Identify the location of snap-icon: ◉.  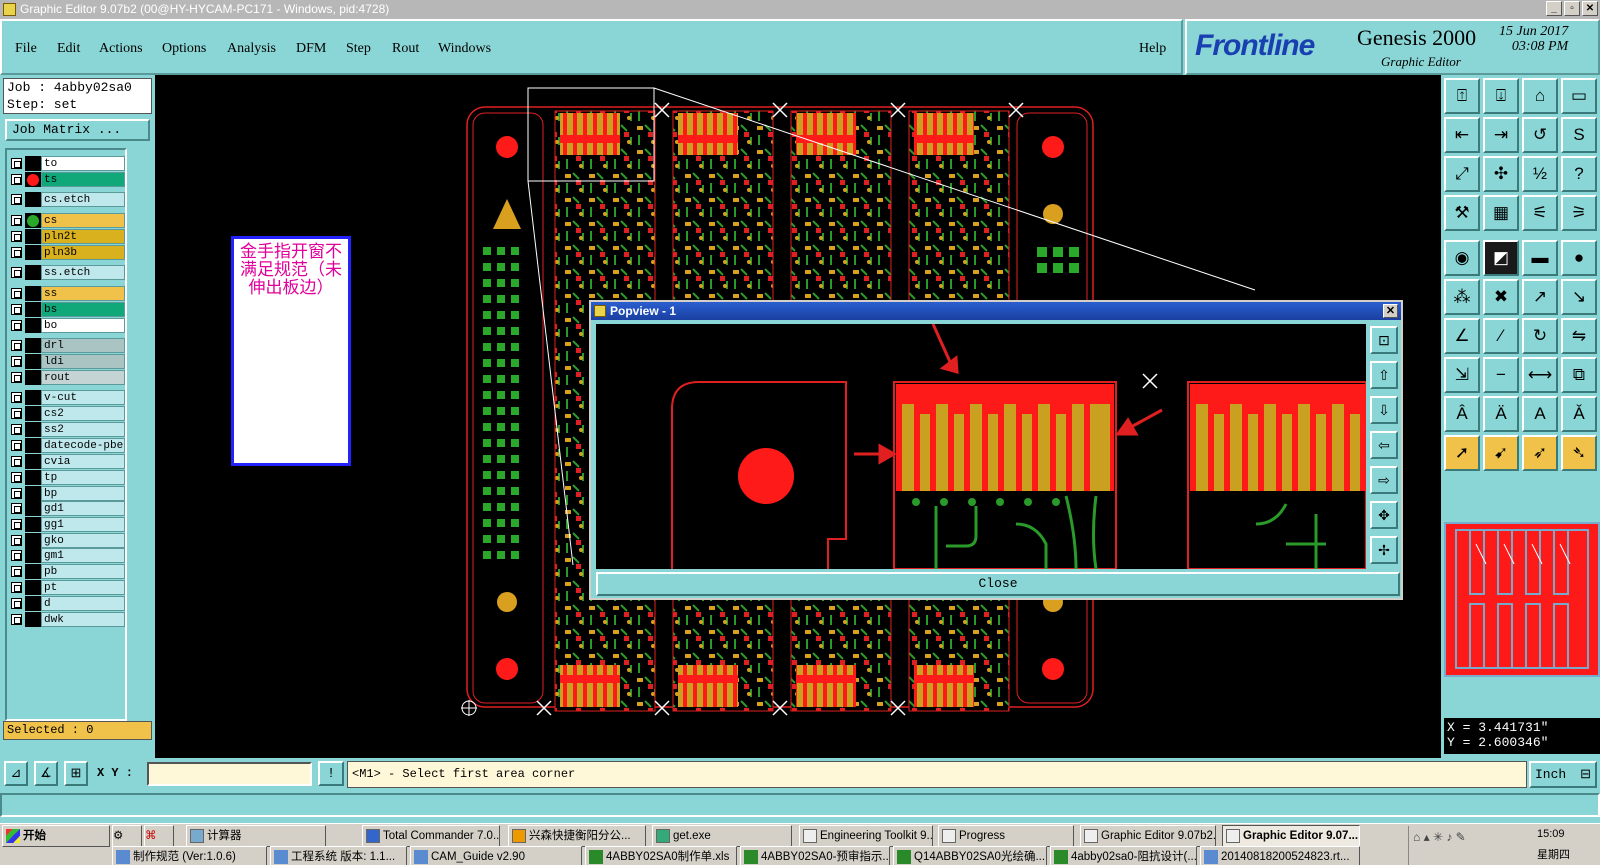
(1462, 258).